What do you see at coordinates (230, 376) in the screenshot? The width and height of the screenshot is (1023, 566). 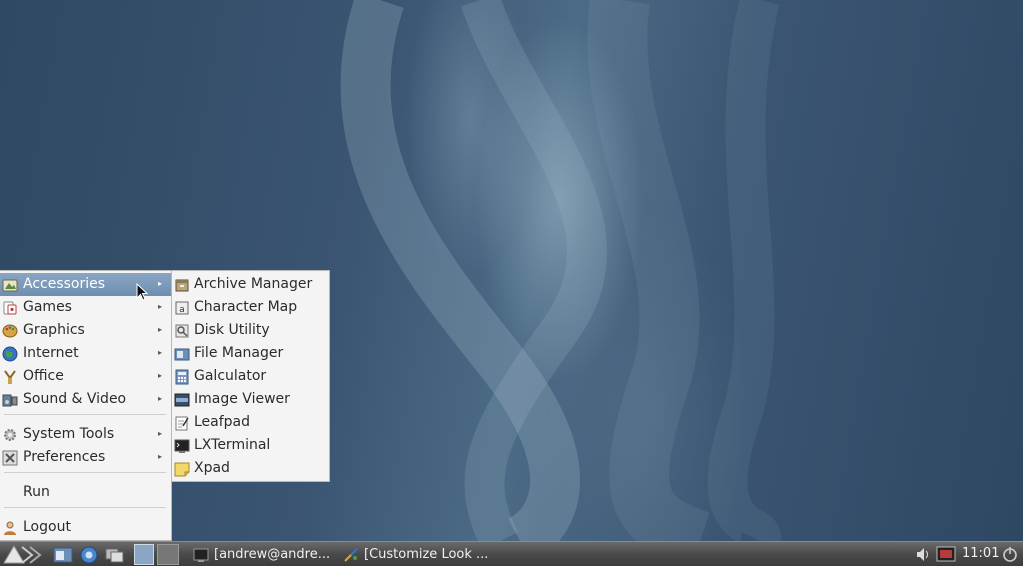 I see `submenu-item-label: Galculator` at bounding box center [230, 376].